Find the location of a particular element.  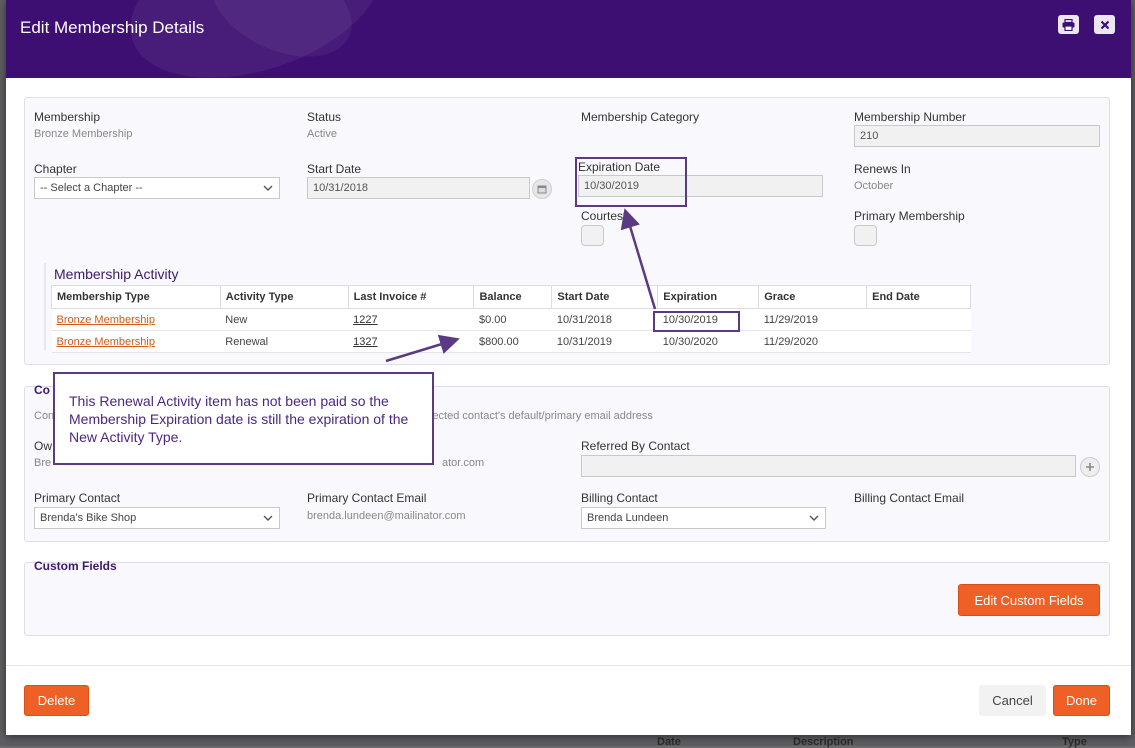

membership-category-label: Membership Category is located at coordinates (640, 117).